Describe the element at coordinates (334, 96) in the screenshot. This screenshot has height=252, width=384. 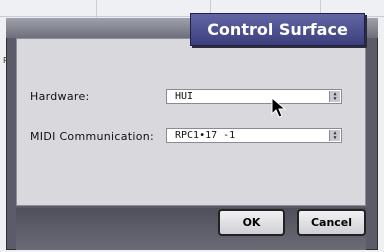
I see `hardware-select-stepper-icon: ▲ ▼` at that location.